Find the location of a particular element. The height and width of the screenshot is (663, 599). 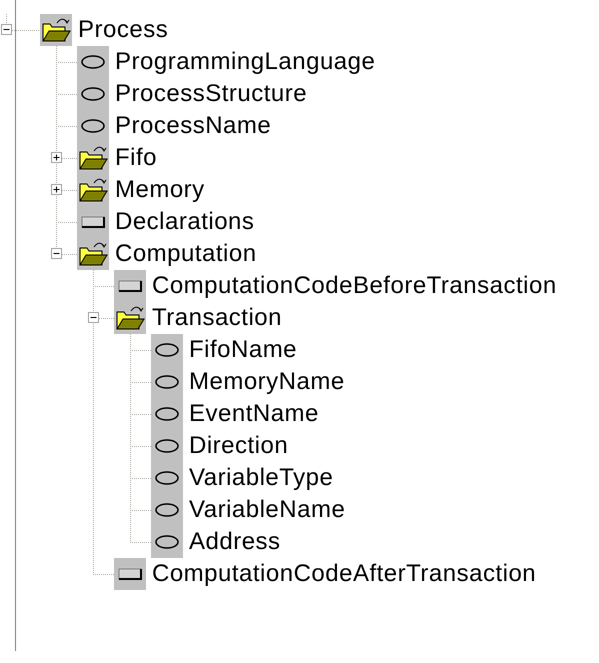

tree-item-label: FifoName is located at coordinates (243, 350).